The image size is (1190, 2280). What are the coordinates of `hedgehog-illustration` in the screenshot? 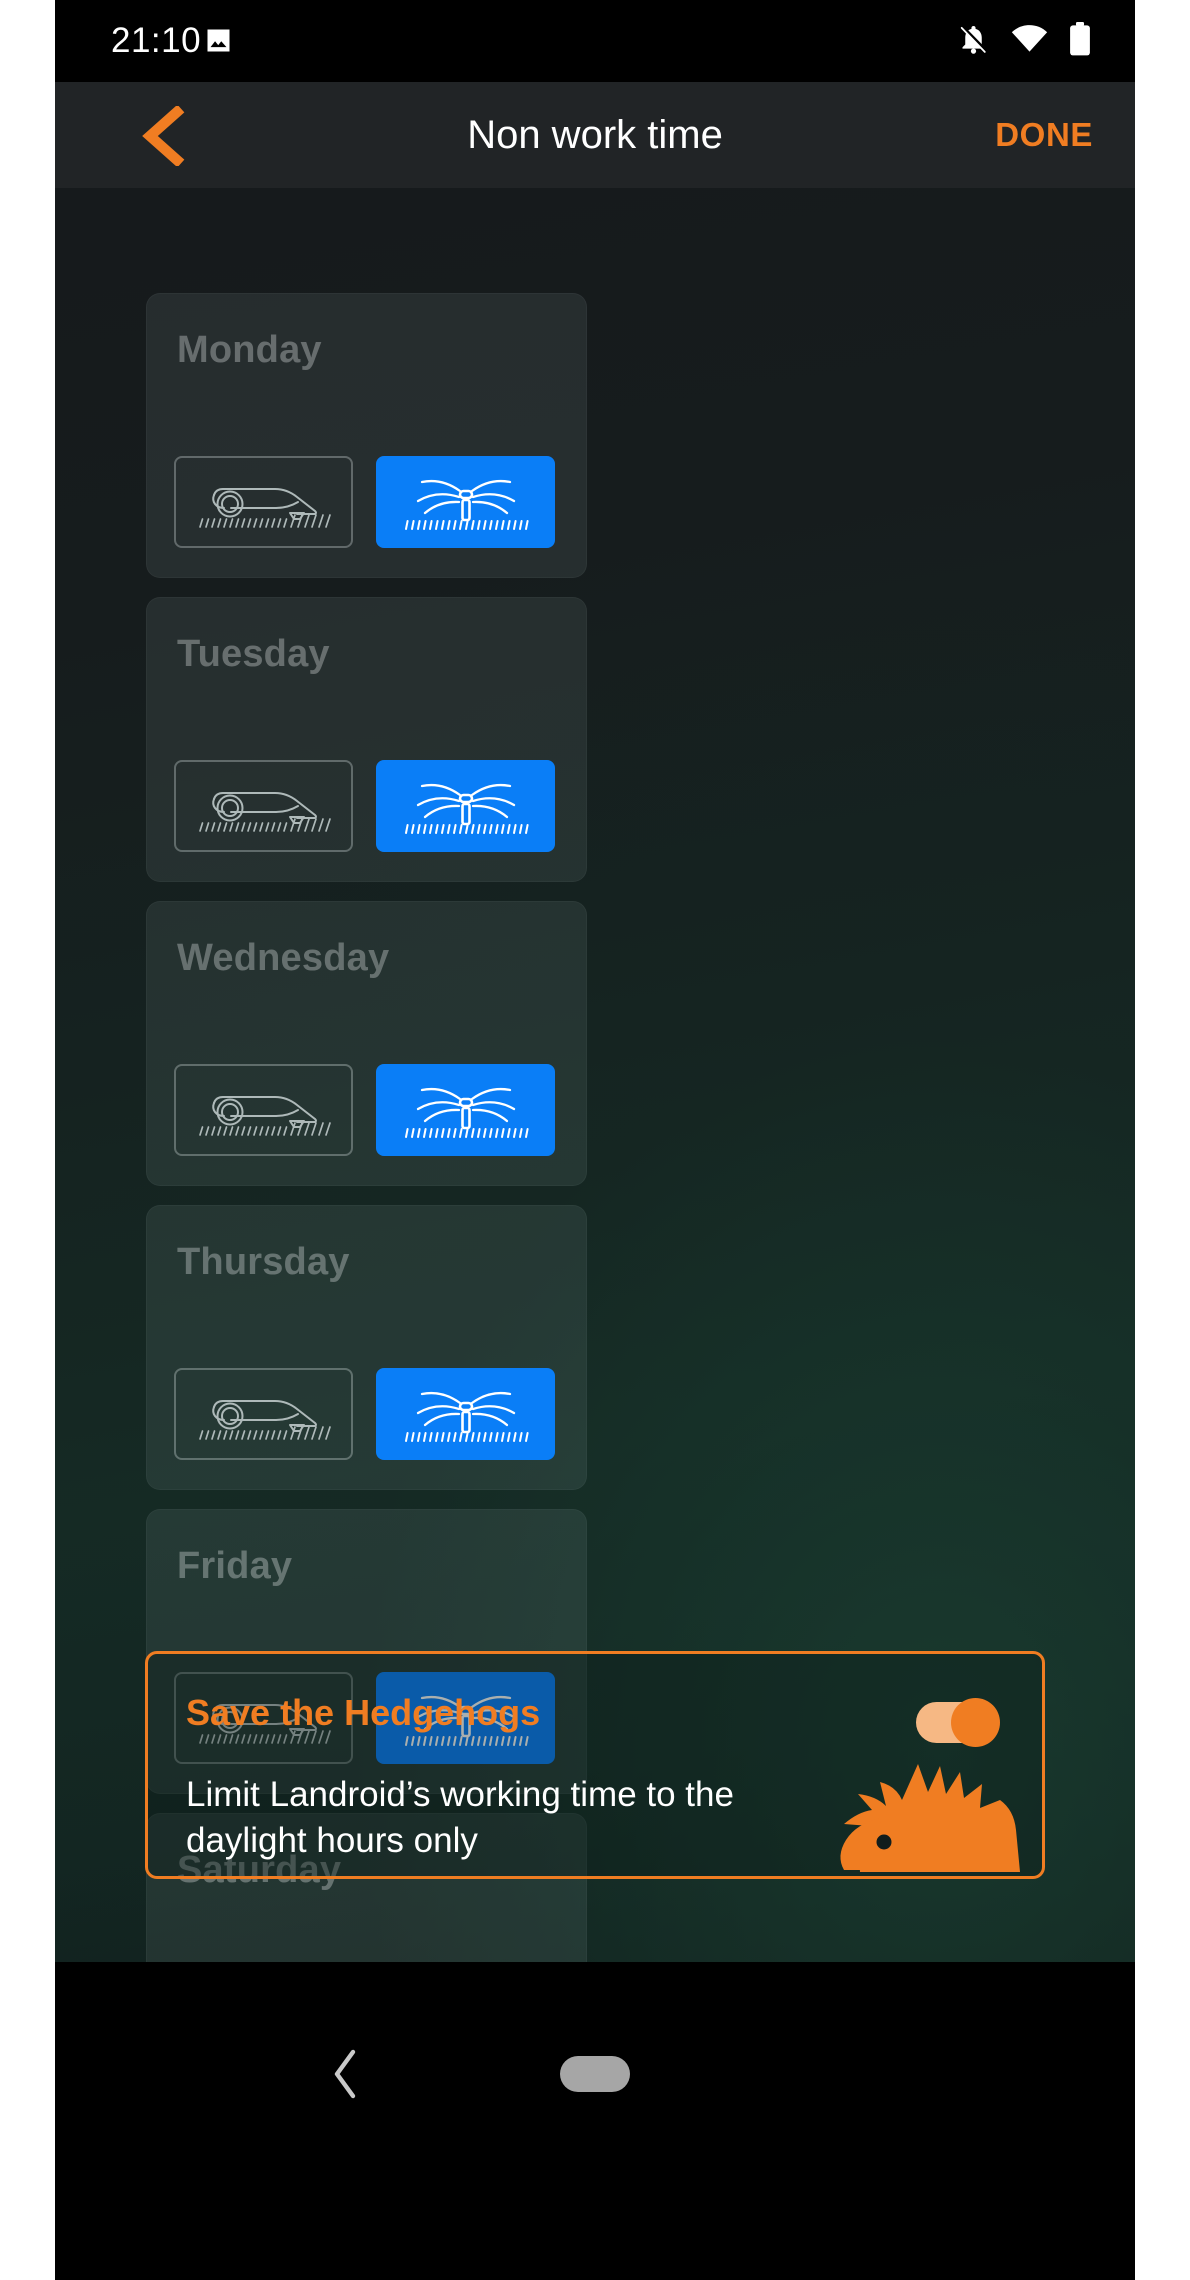 It's located at (927, 1807).